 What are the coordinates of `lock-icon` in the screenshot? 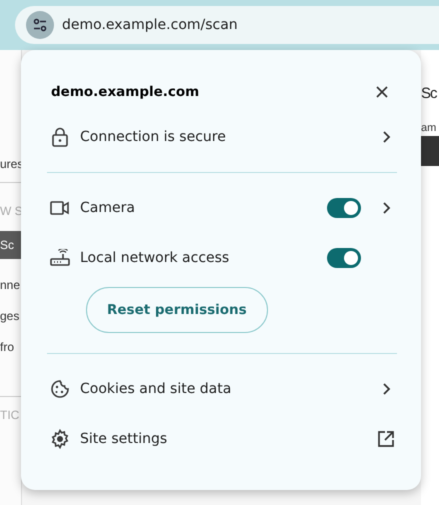 It's located at (60, 137).